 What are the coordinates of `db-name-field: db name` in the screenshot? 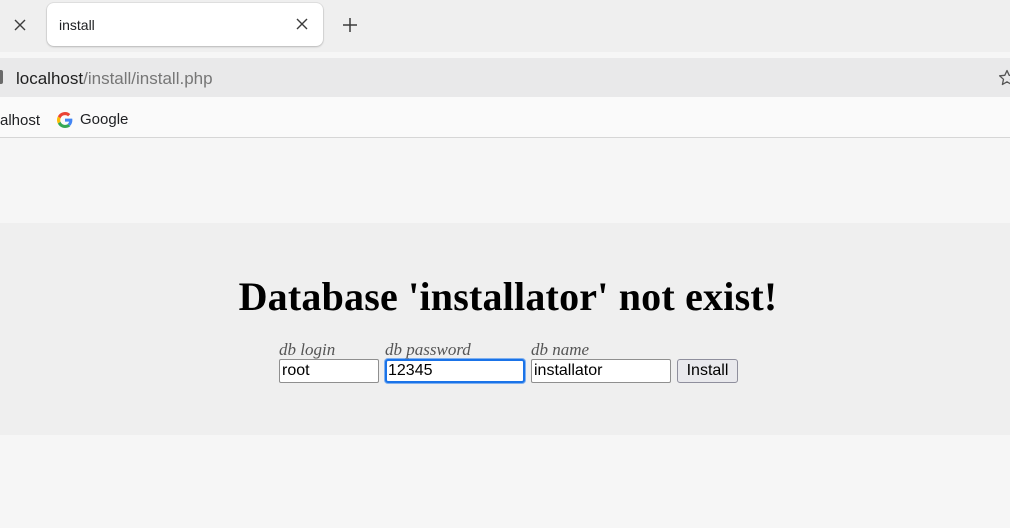 It's located at (601, 361).